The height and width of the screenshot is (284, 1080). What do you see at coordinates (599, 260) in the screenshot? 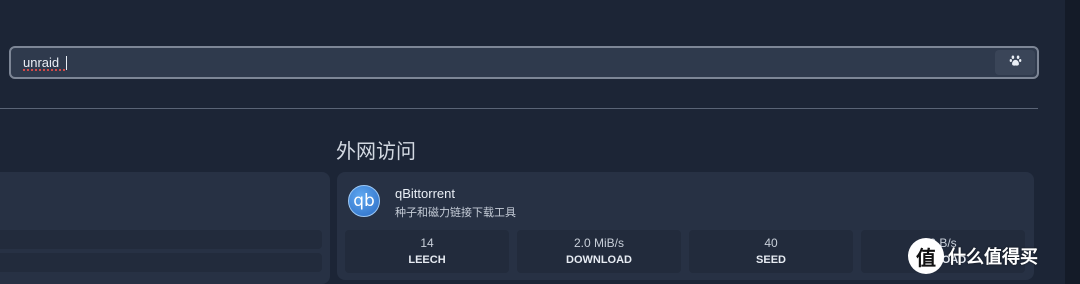
I see `stat-label: DOWNLOAD` at bounding box center [599, 260].